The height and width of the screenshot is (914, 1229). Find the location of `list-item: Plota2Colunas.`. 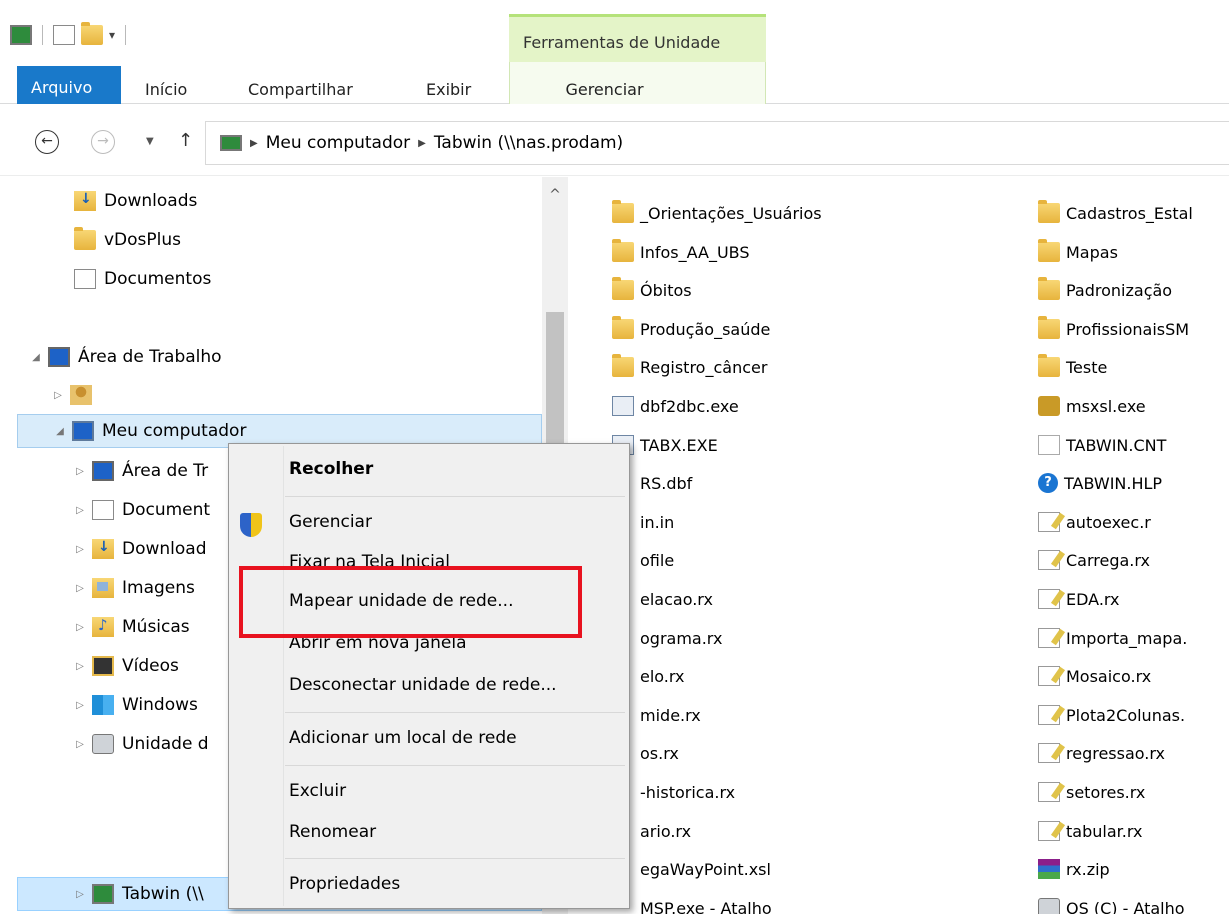

list-item: Plota2Colunas. is located at coordinates (1111, 715).